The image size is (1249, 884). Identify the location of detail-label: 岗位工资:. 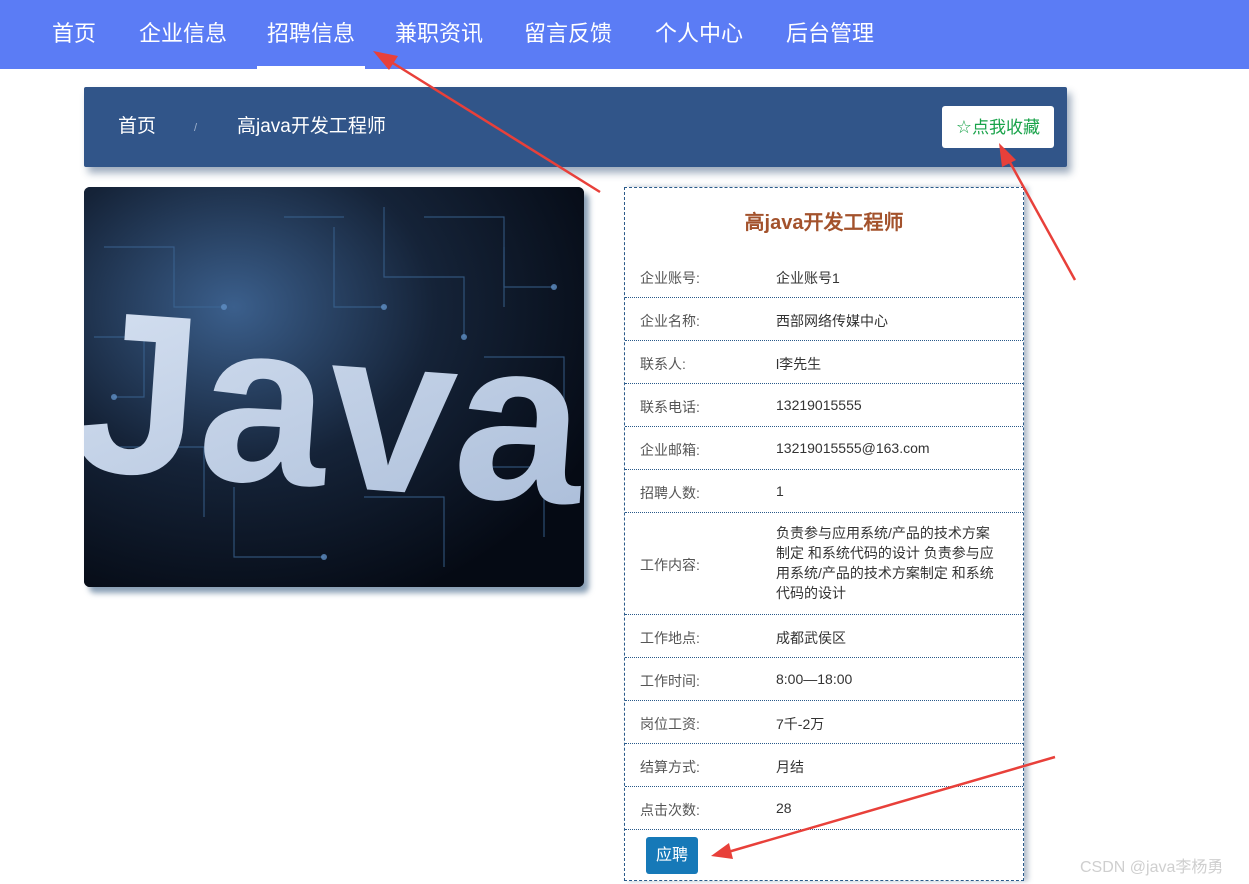
(670, 724).